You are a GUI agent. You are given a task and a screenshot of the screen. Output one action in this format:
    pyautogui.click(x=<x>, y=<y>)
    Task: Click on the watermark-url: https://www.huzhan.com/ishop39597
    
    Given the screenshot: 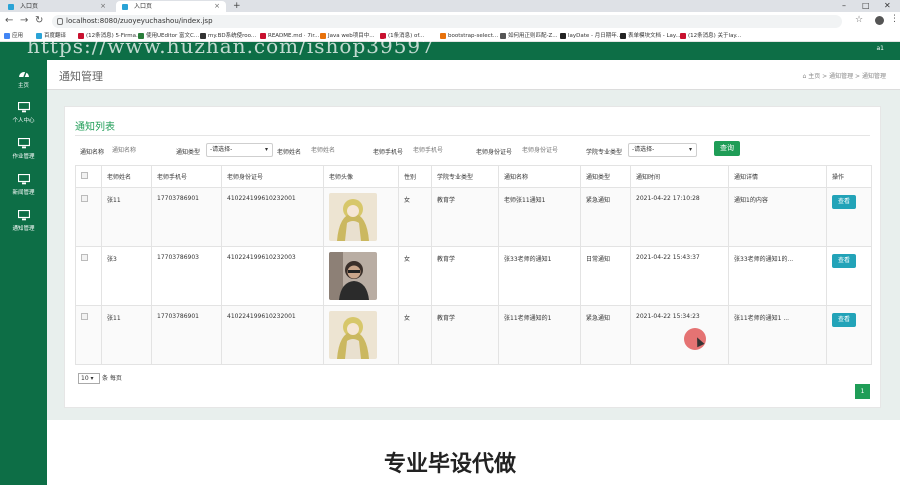 What is the action you would take?
    pyautogui.click(x=231, y=46)
    